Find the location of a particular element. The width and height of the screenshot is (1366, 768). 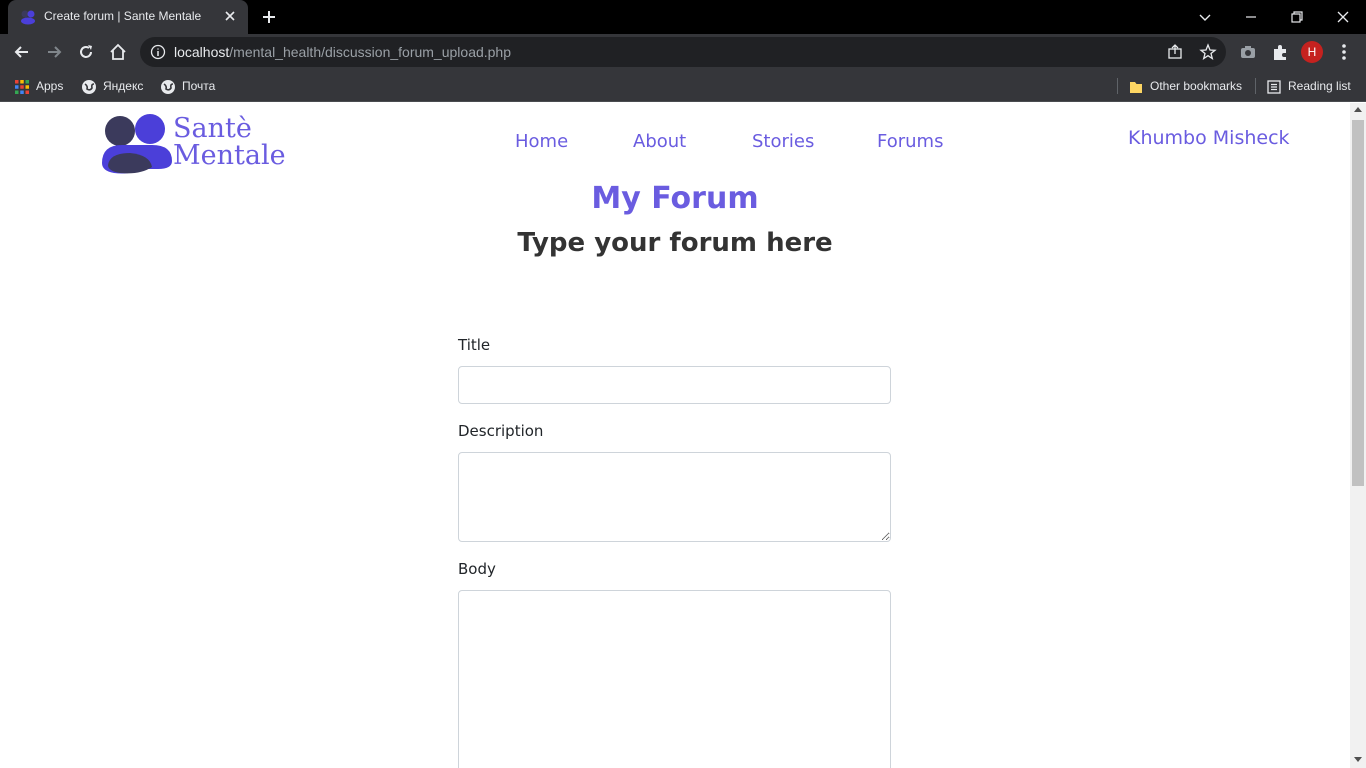

close-window-icon is located at coordinates (1343, 17).